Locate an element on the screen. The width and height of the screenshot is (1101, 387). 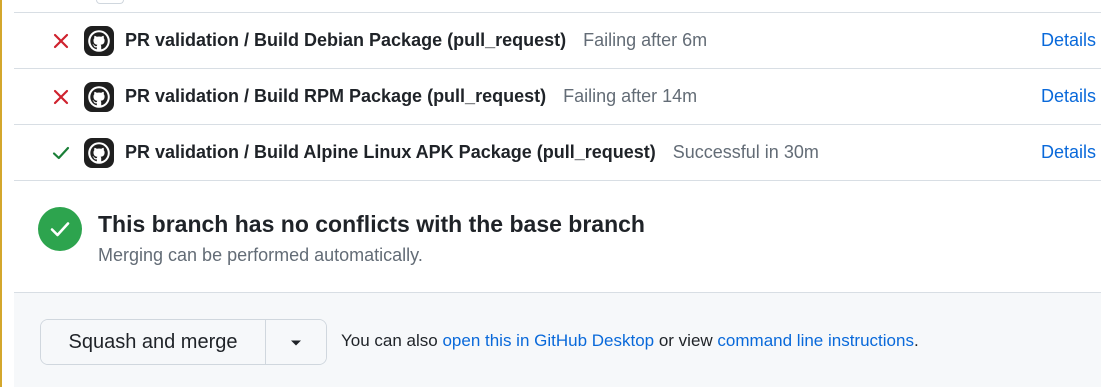
hint-suffix: . is located at coordinates (916, 340).